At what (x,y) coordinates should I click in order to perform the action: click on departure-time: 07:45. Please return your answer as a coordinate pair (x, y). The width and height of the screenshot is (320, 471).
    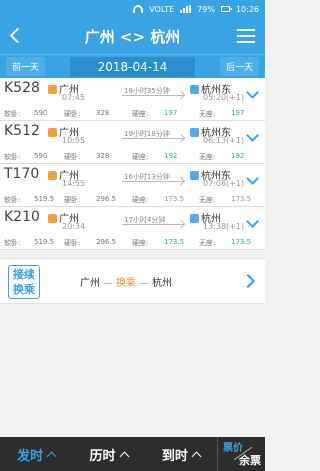
    Looking at the image, I should click on (74, 97).